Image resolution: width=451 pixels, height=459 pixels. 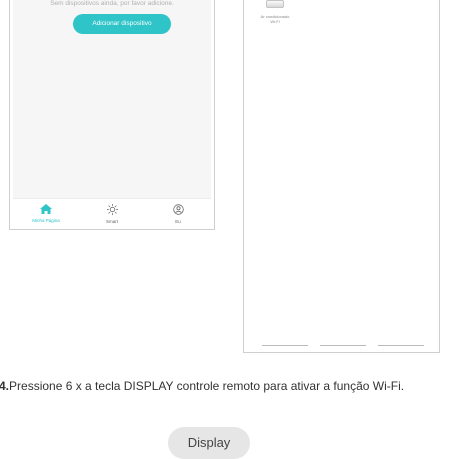 What do you see at coordinates (178, 221) in the screenshot?
I see `tab-profile-label: Eu` at bounding box center [178, 221].